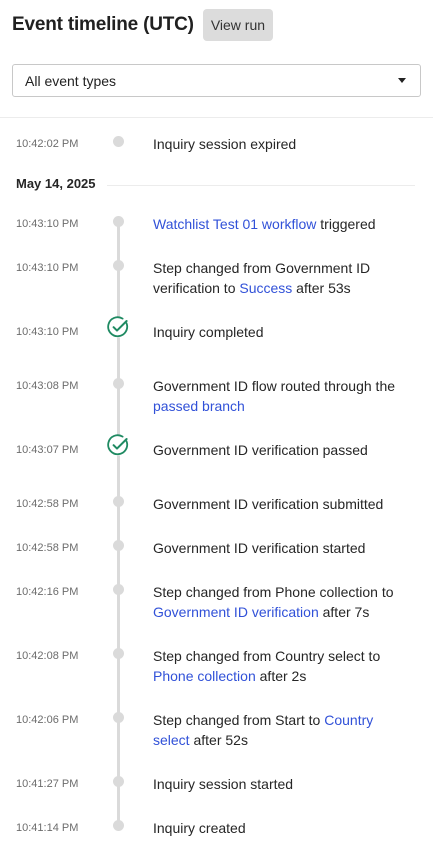  I want to click on event-description: Government ID verification started, so click(280, 548).